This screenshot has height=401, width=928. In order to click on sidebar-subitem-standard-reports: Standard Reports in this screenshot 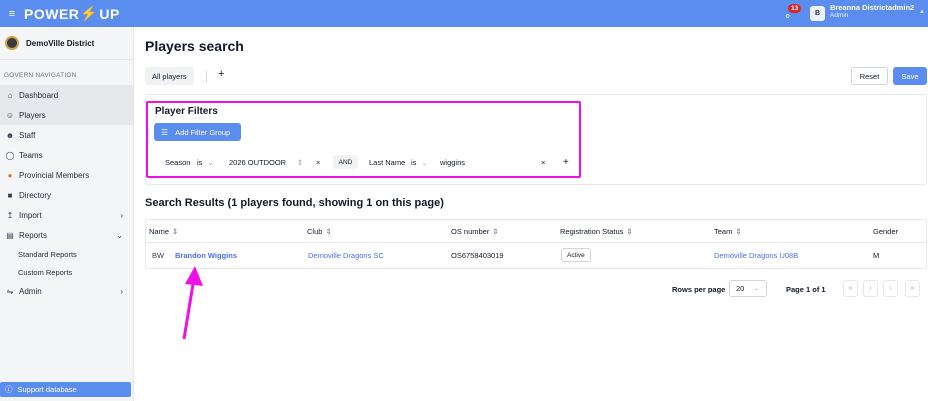, I will do `click(66, 254)`.